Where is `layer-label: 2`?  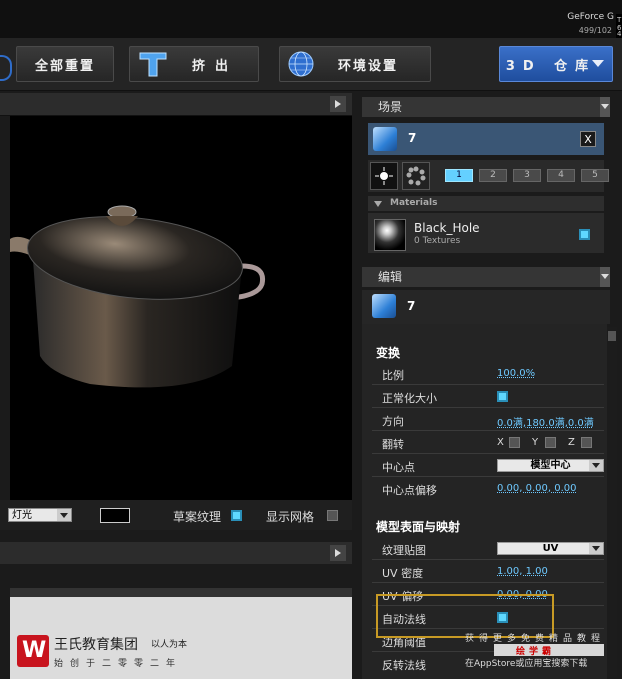
layer-label: 2 is located at coordinates (493, 175).